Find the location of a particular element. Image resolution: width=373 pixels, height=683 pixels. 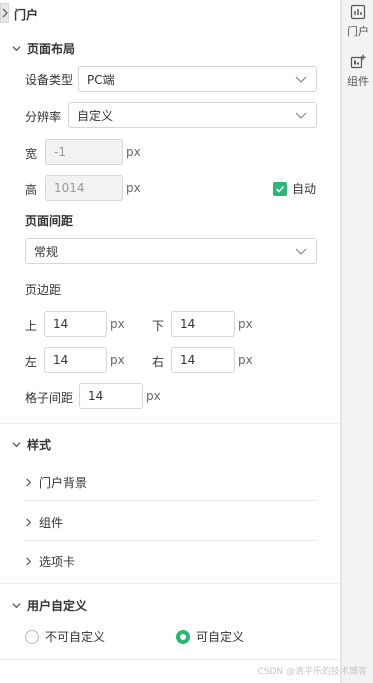

radio-customizable: 可自定义 is located at coordinates (210, 636).